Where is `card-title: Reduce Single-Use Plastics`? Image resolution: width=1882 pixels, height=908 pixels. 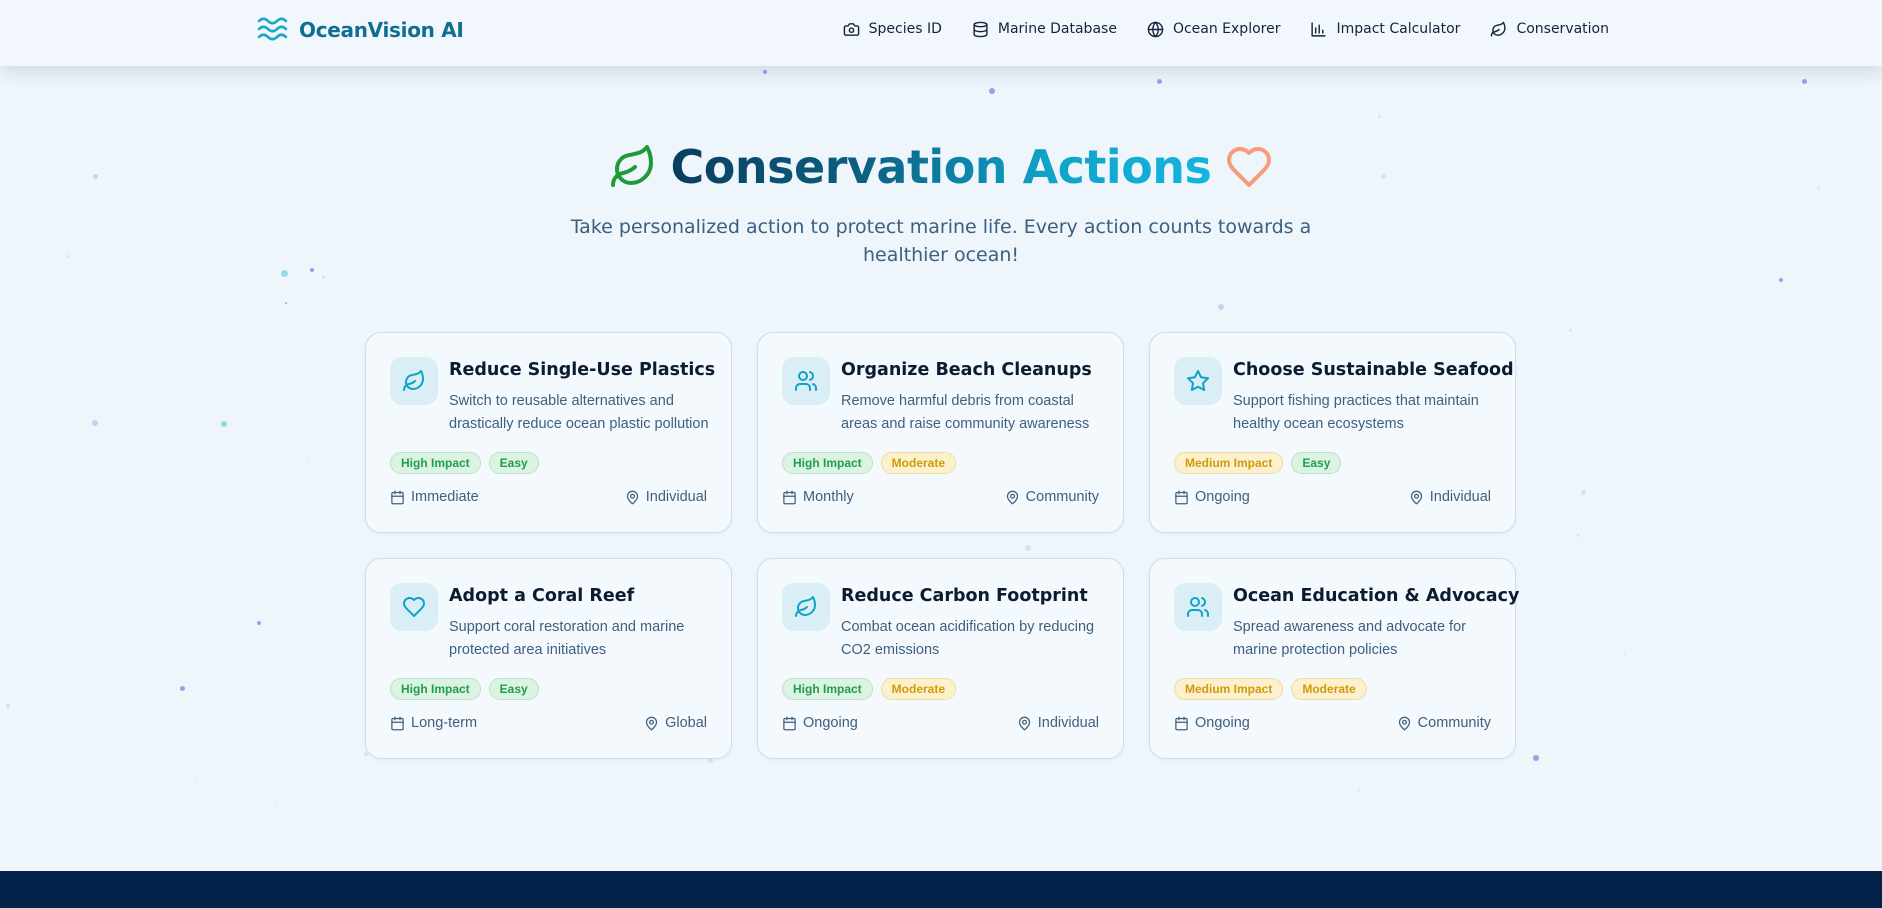 card-title: Reduce Single-Use Plastics is located at coordinates (582, 370).